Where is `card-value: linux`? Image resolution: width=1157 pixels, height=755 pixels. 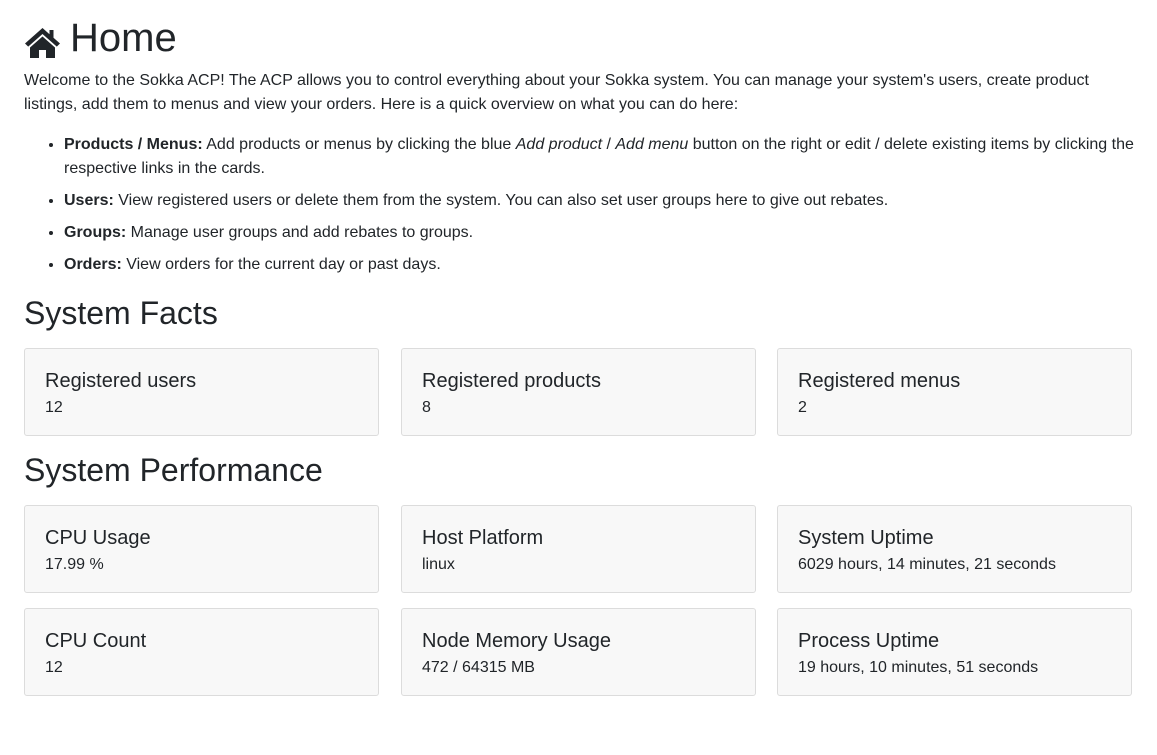 card-value: linux is located at coordinates (438, 564).